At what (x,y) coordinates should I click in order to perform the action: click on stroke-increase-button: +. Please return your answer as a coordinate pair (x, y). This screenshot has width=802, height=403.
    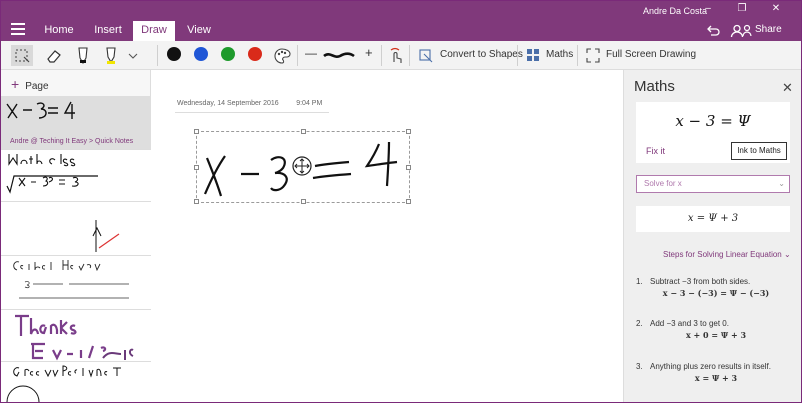
    Looking at the image, I should click on (369, 52).